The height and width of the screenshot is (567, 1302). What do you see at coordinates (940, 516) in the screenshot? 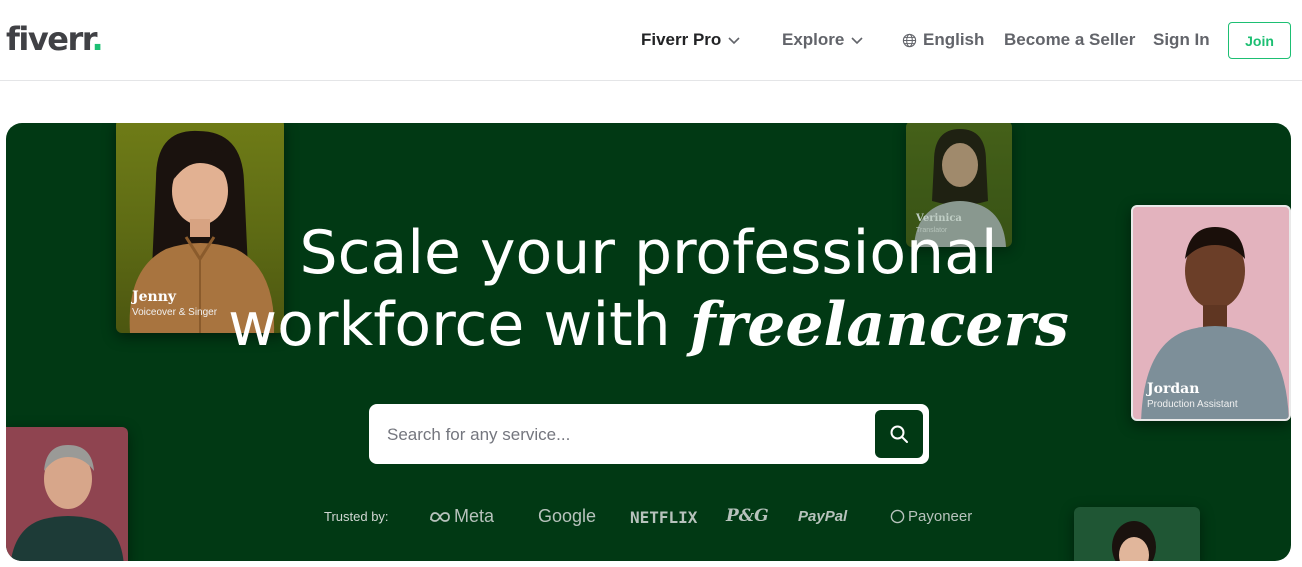
I see `brand-payoneer-text: Payoneer` at bounding box center [940, 516].